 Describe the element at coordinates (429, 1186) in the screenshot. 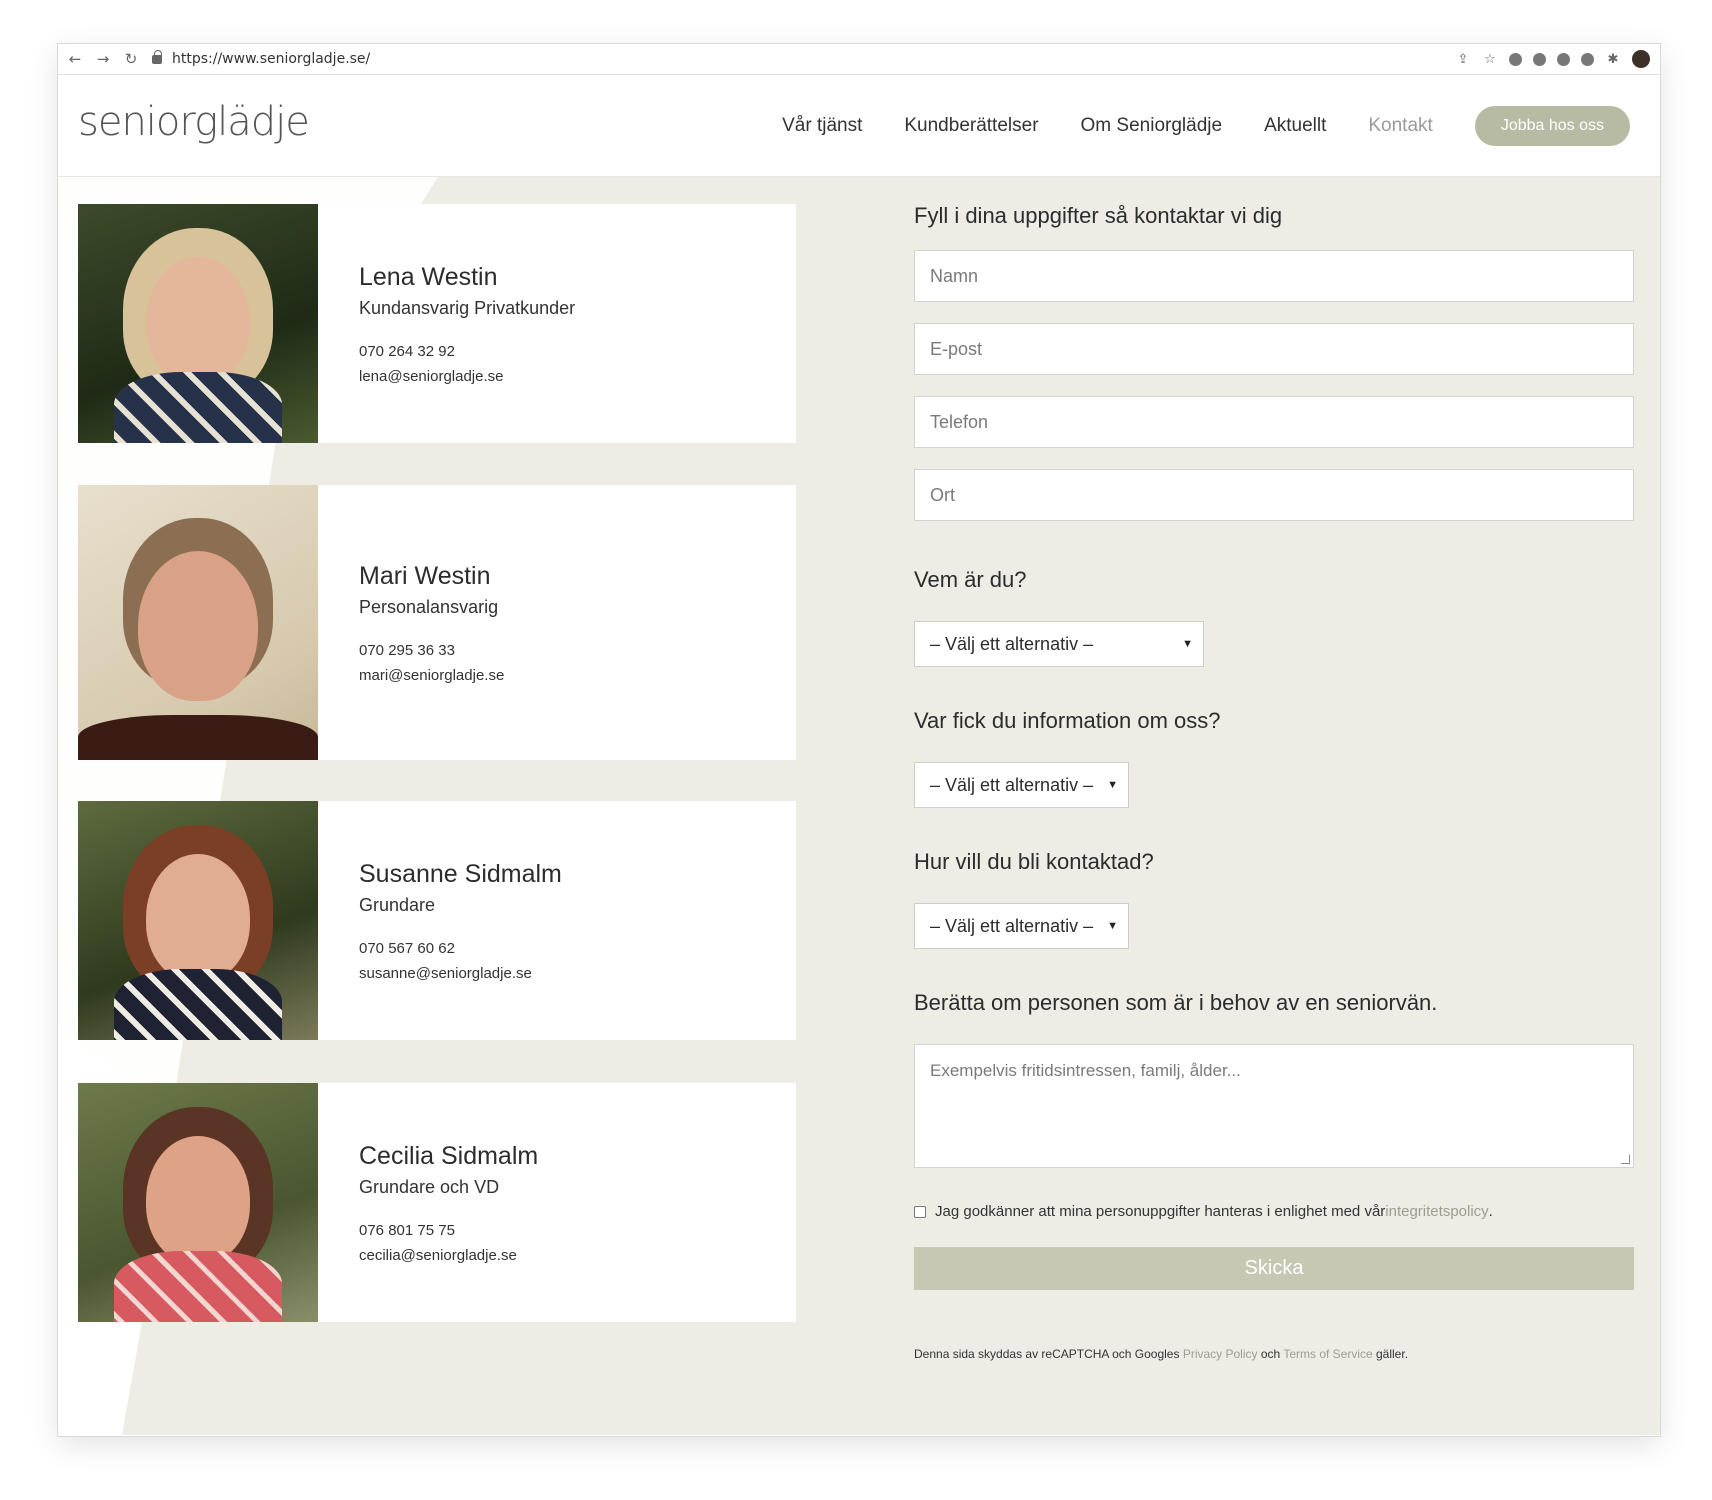

I see `contact-role: Grundare och VD` at that location.